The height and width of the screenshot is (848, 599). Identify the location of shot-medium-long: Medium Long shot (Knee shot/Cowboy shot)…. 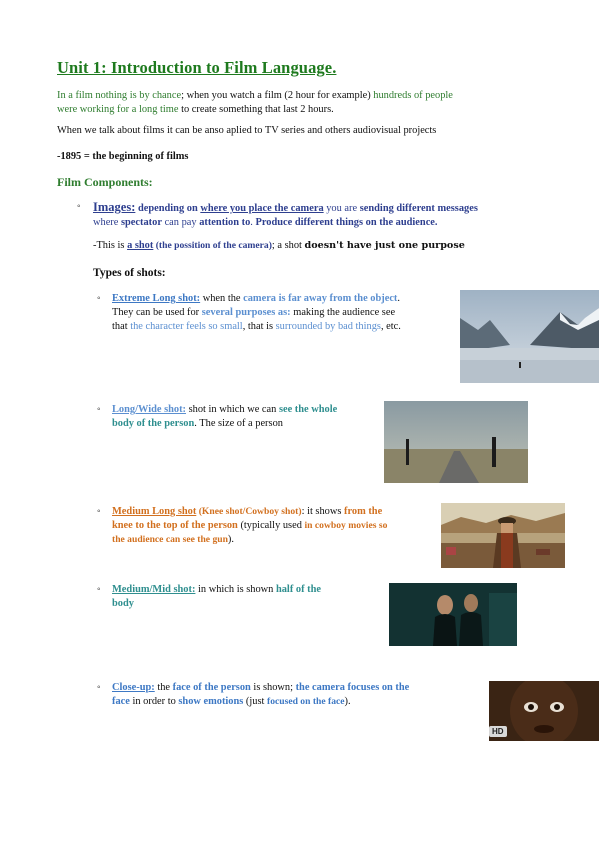
(277, 526).